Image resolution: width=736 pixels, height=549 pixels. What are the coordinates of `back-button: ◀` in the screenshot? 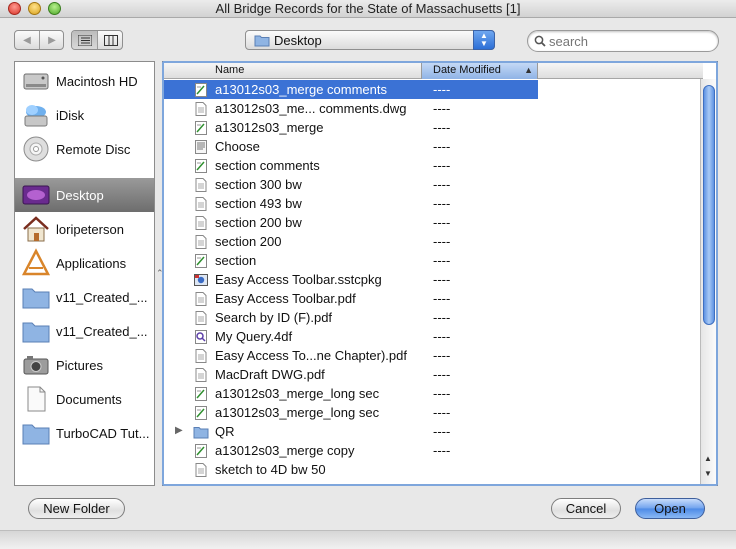 It's located at (27, 40).